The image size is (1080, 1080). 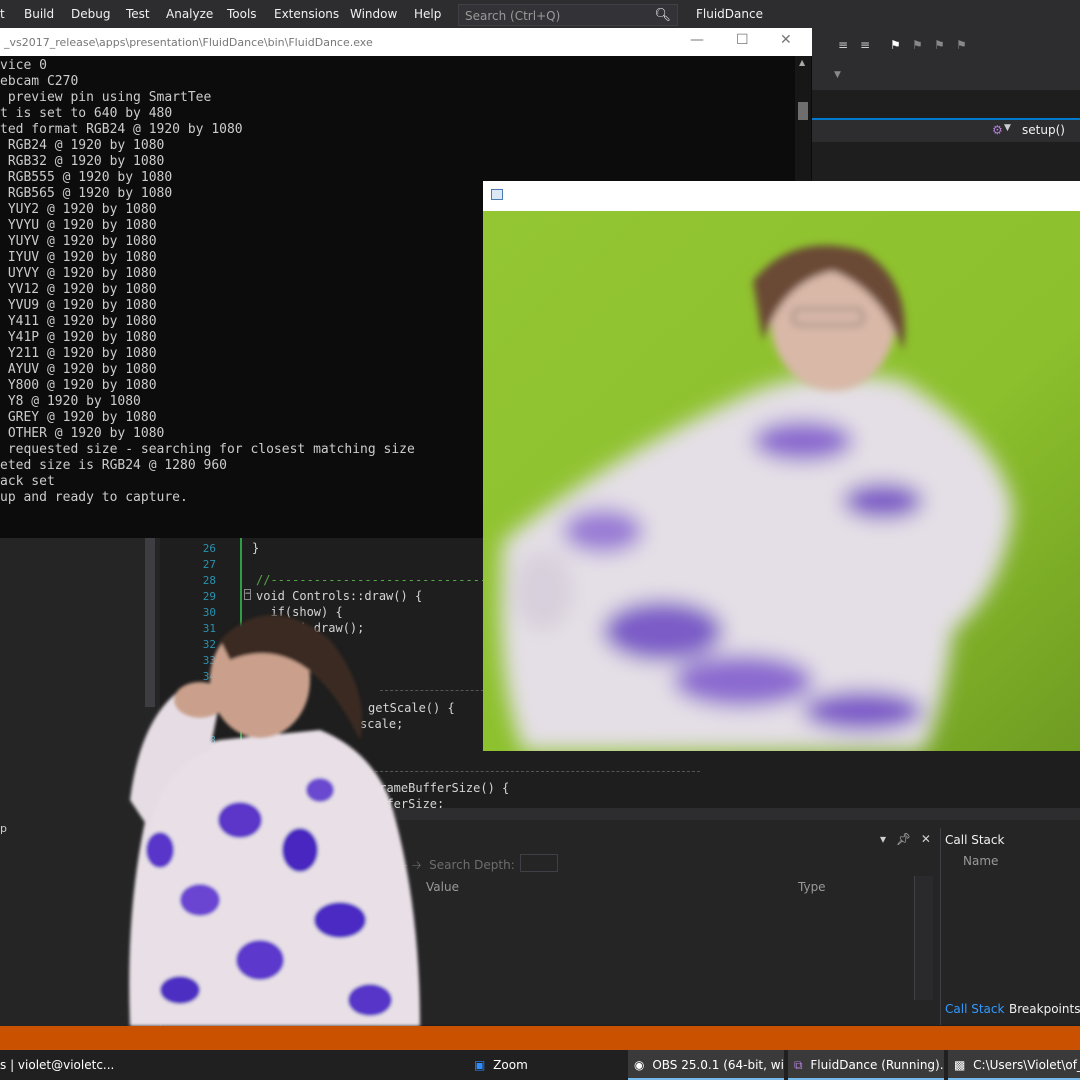 I want to click on method-dropdown: setup(), so click(x=1043, y=130).